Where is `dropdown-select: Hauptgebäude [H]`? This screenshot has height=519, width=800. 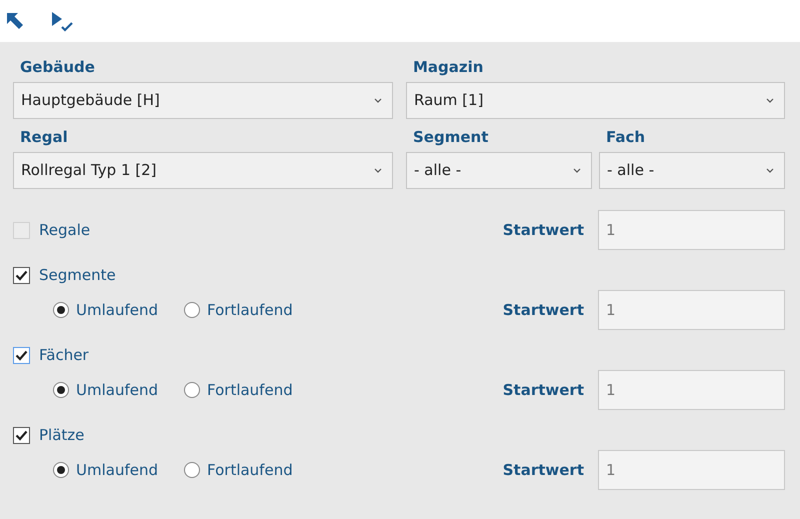 dropdown-select: Hauptgebäude [H] is located at coordinates (203, 100).